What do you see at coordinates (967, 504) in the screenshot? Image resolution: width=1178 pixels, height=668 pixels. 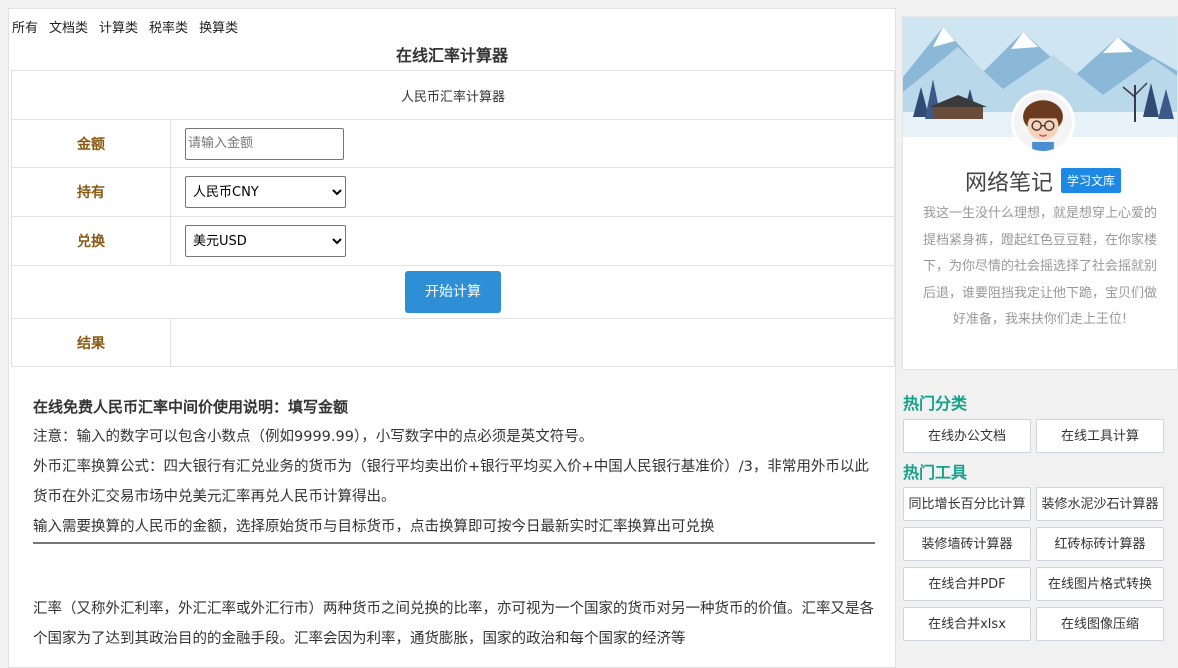 I see `tool-yoy-growth-button: 同比增长百分比计算` at bounding box center [967, 504].